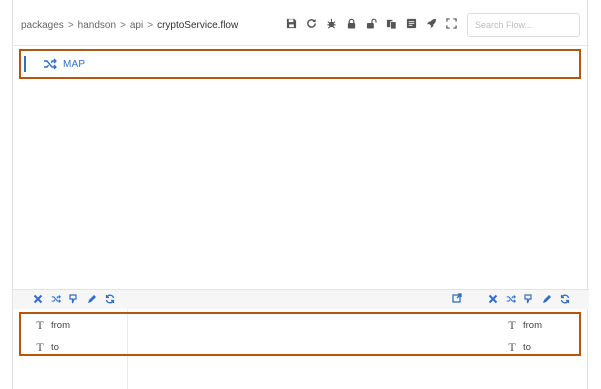  Describe the element at coordinates (300, 64) in the screenshot. I see `flow-step-map: MAP` at that location.